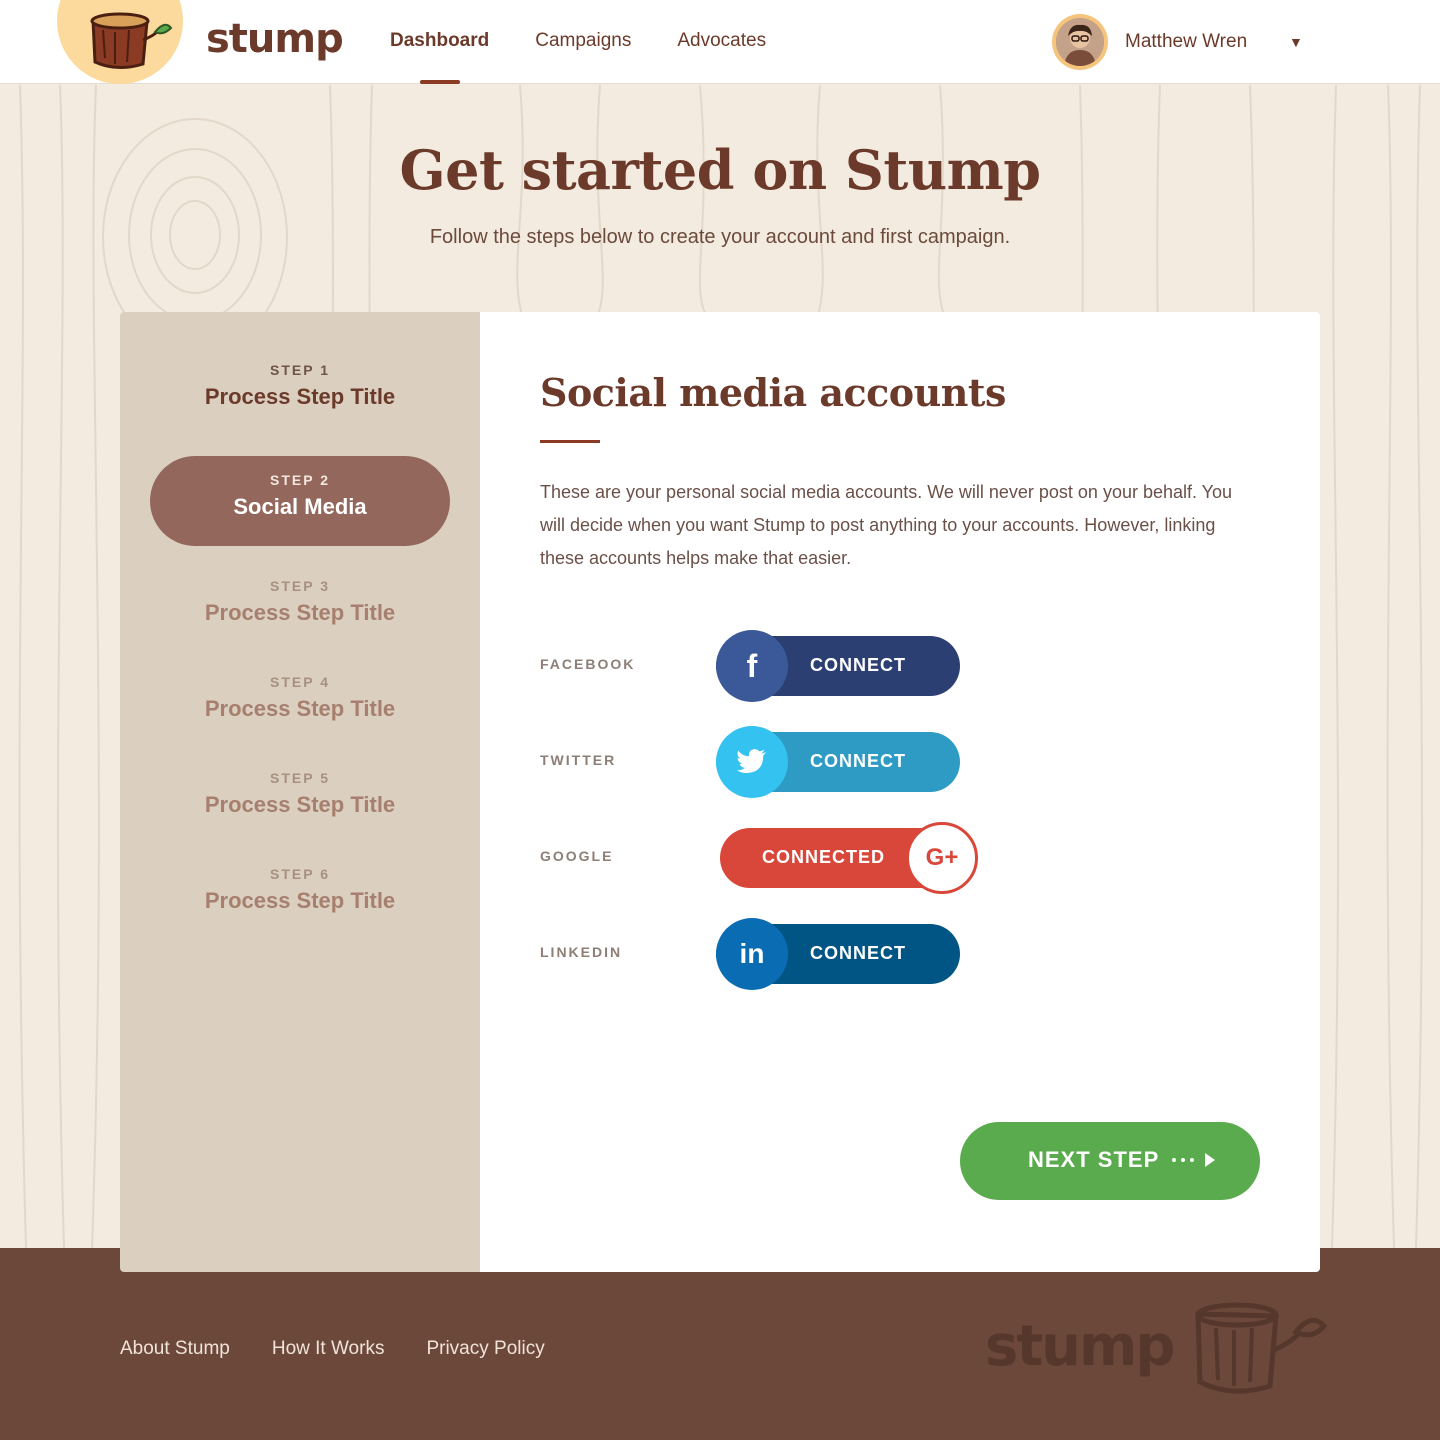 The width and height of the screenshot is (1440, 1440). What do you see at coordinates (752, 762) in the screenshot?
I see `twitter-icon` at bounding box center [752, 762].